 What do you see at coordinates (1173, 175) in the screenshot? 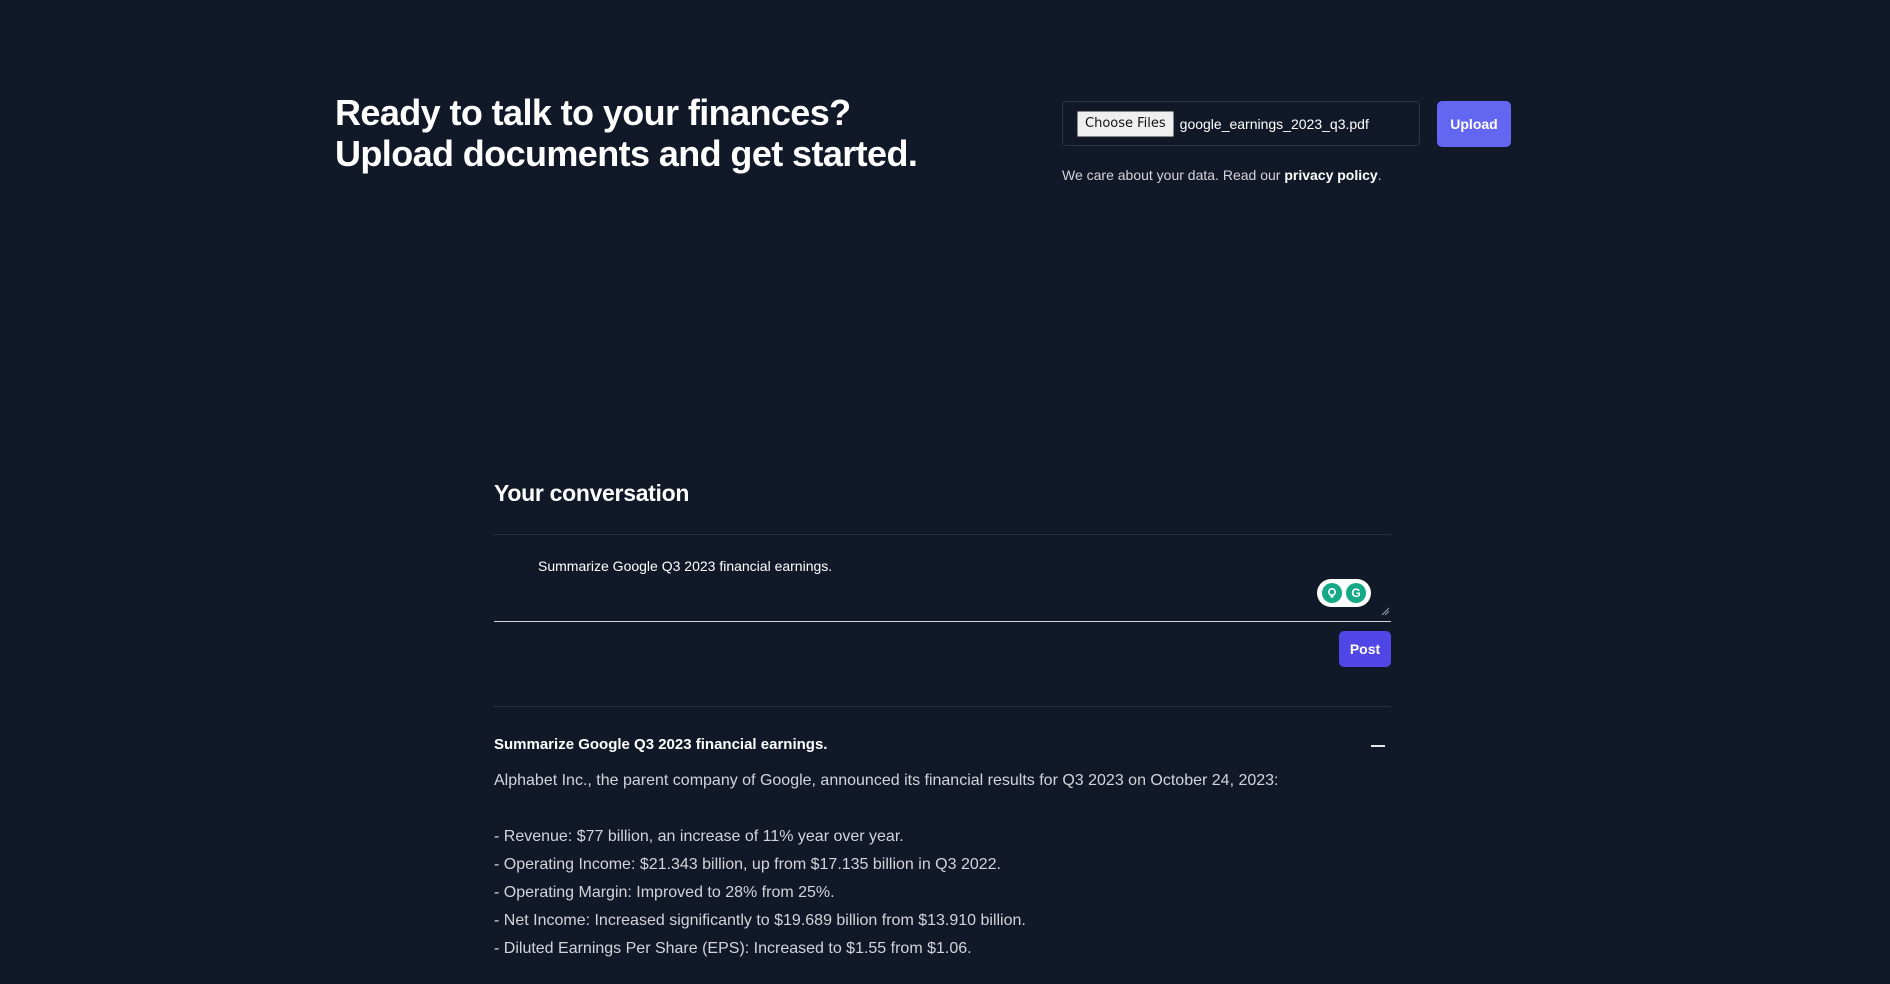
I see `privacy-text: We care about your data. Read our` at bounding box center [1173, 175].